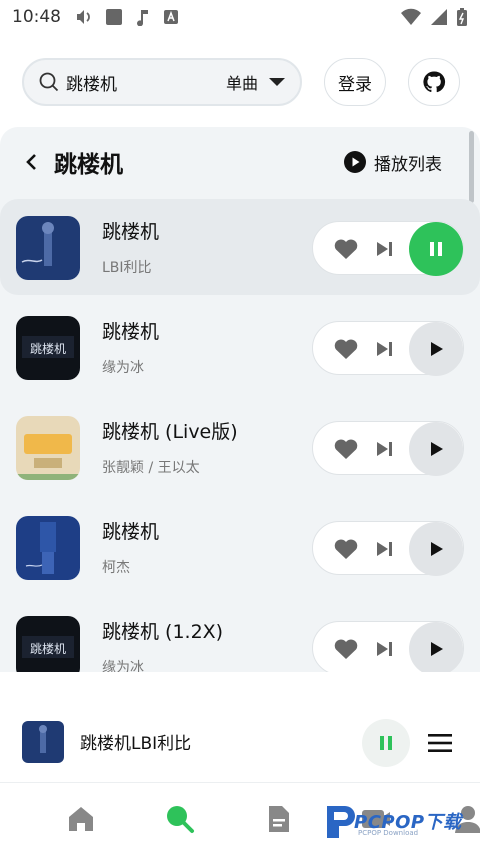 The height and width of the screenshot is (855, 480). I want to click on song-artist: 张靓颖 / 王以太, so click(151, 468).